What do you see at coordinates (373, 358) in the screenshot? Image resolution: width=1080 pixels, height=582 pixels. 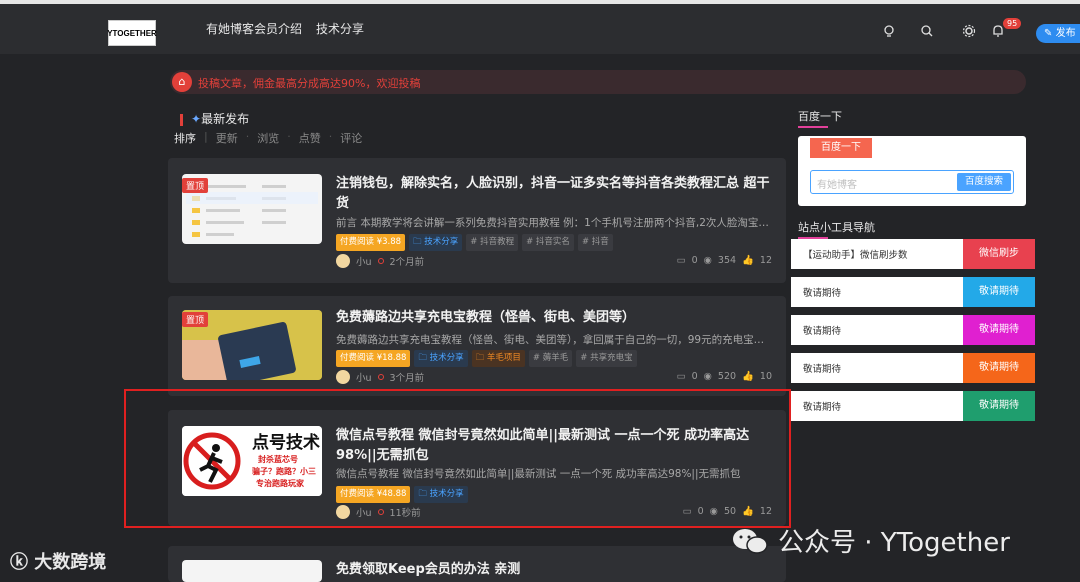 I see `paid-tag: 付费阅读 ¥18.88` at bounding box center [373, 358].